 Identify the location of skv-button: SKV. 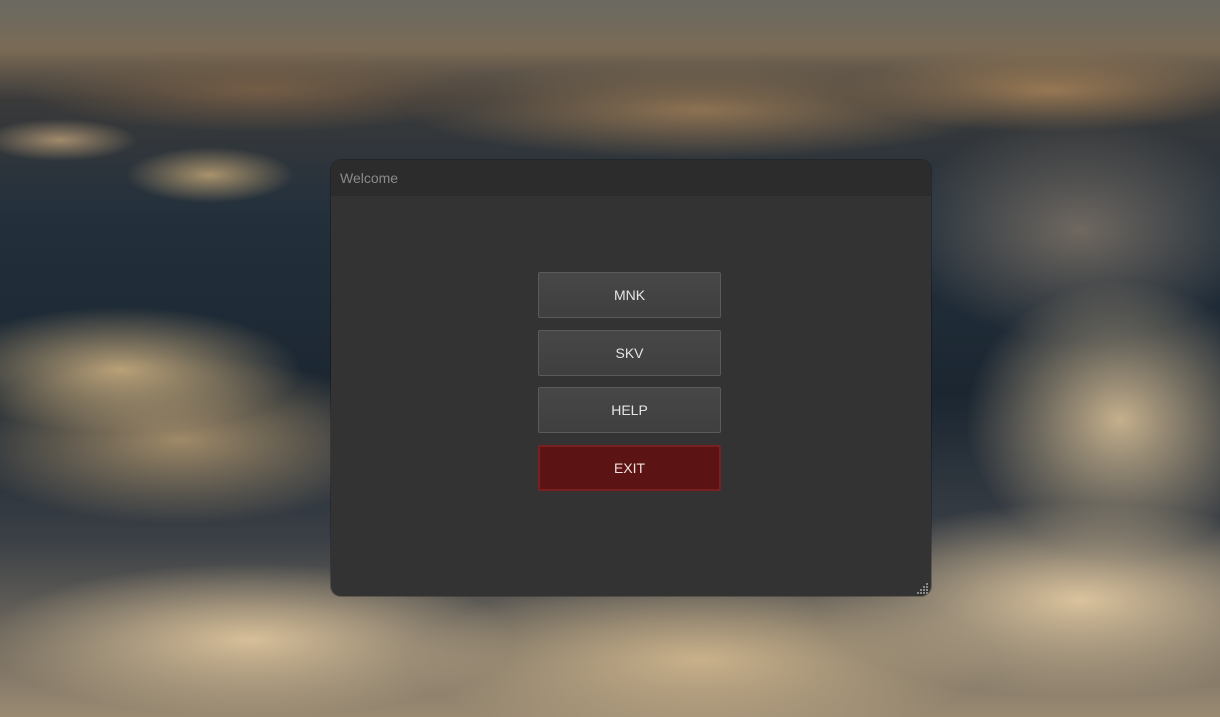
(629, 353).